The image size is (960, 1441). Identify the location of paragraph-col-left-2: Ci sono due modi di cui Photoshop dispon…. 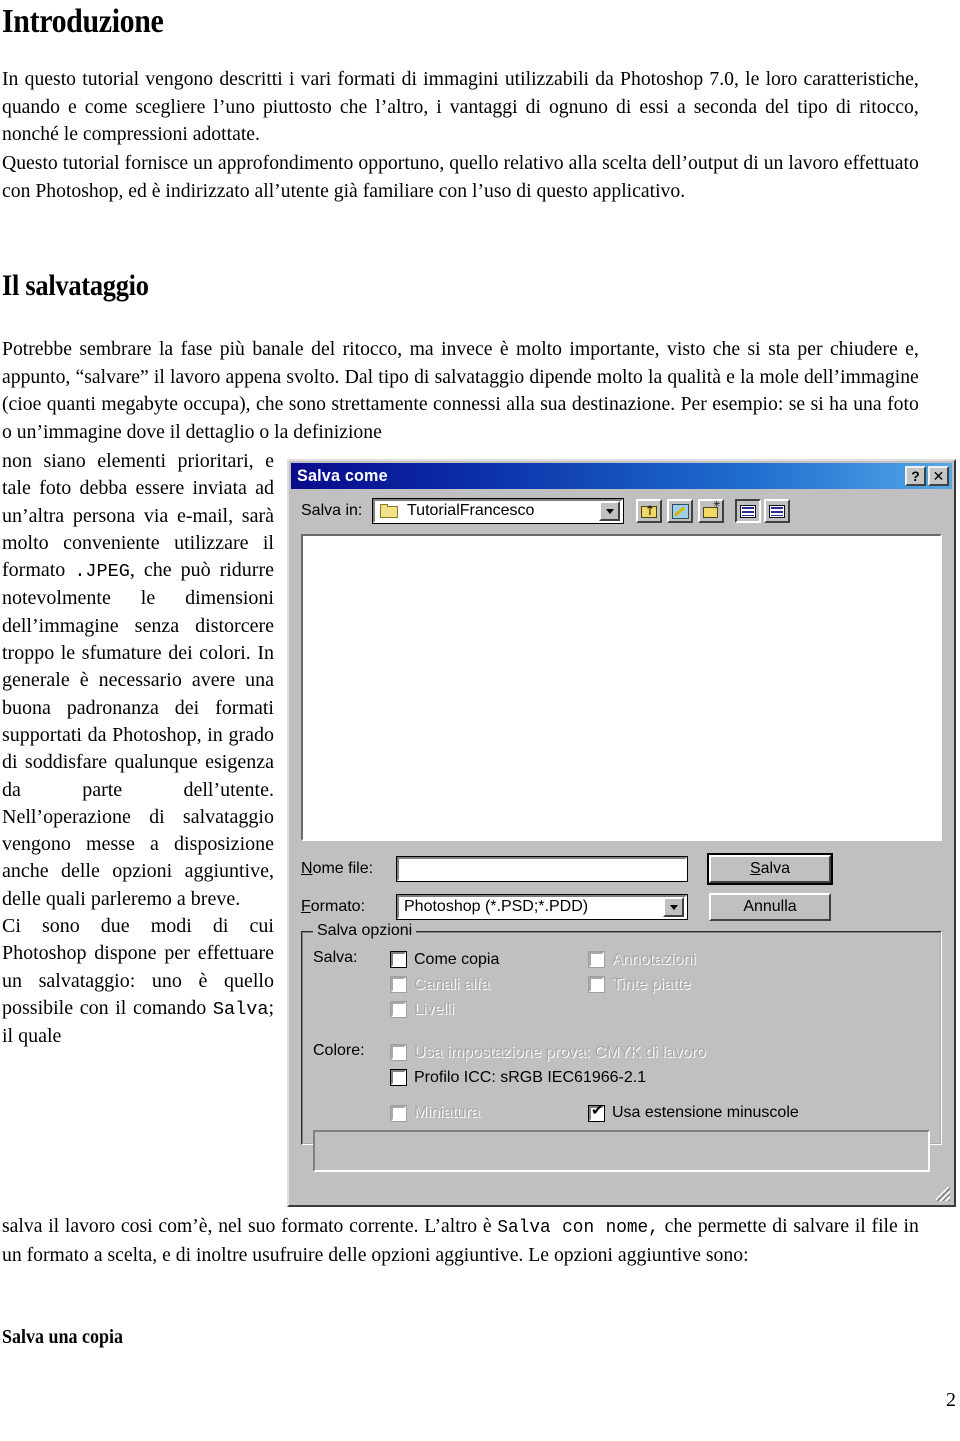
(138, 981).